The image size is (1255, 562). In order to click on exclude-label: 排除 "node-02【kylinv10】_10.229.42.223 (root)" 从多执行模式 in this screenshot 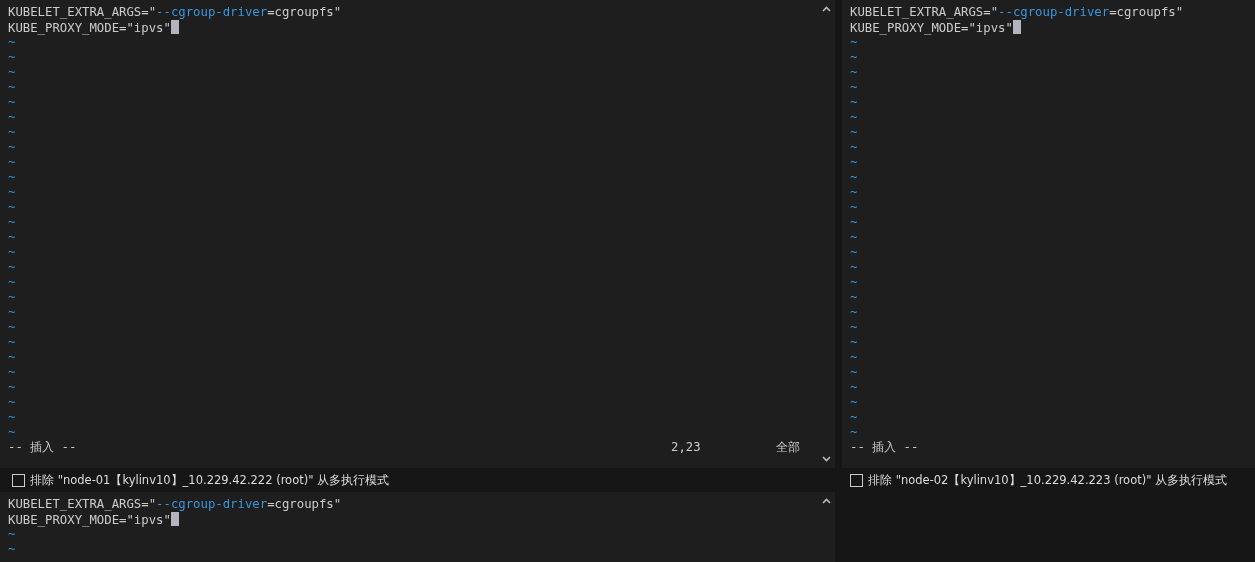, I will do `click(1048, 480)`.